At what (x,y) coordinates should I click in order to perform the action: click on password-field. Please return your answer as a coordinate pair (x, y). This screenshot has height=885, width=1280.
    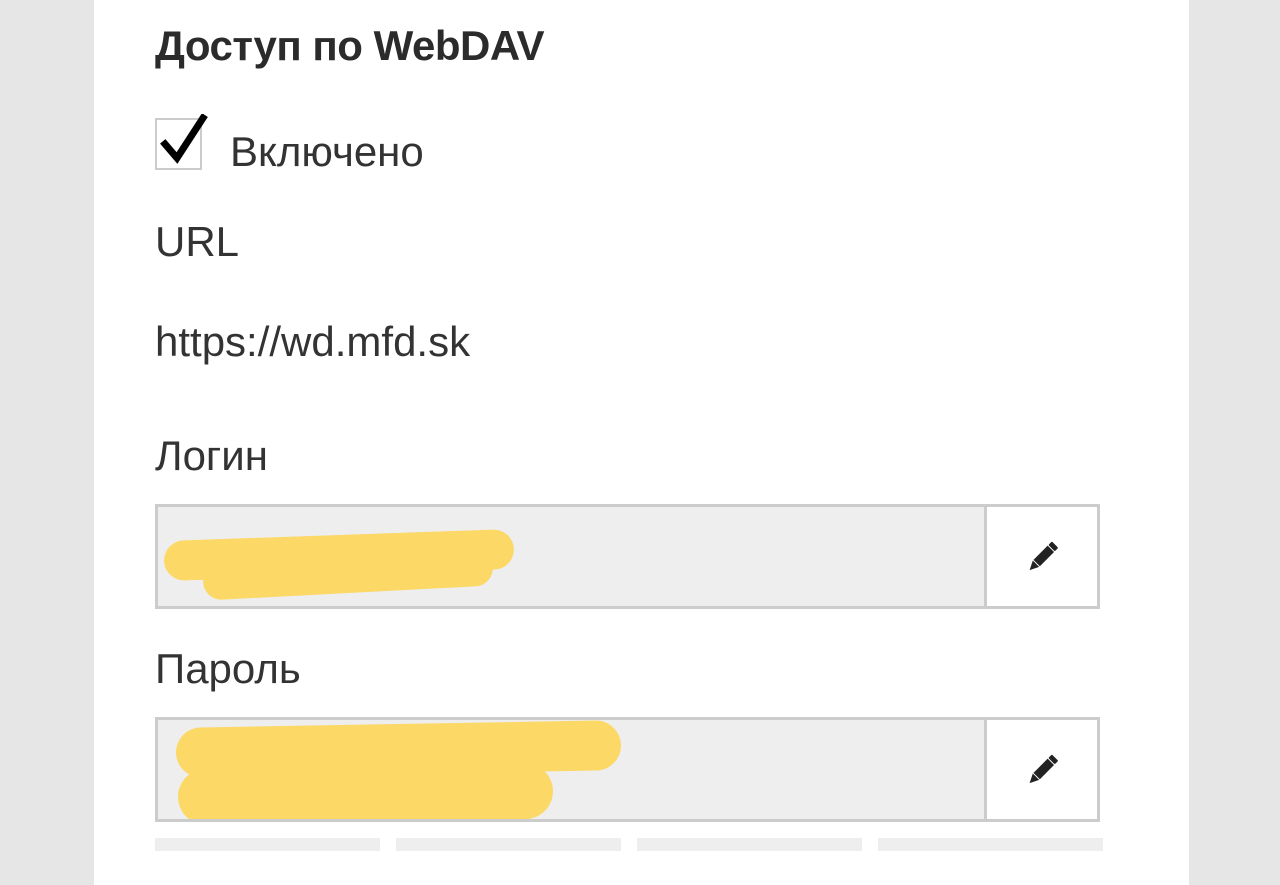
    Looking at the image, I should click on (569, 769).